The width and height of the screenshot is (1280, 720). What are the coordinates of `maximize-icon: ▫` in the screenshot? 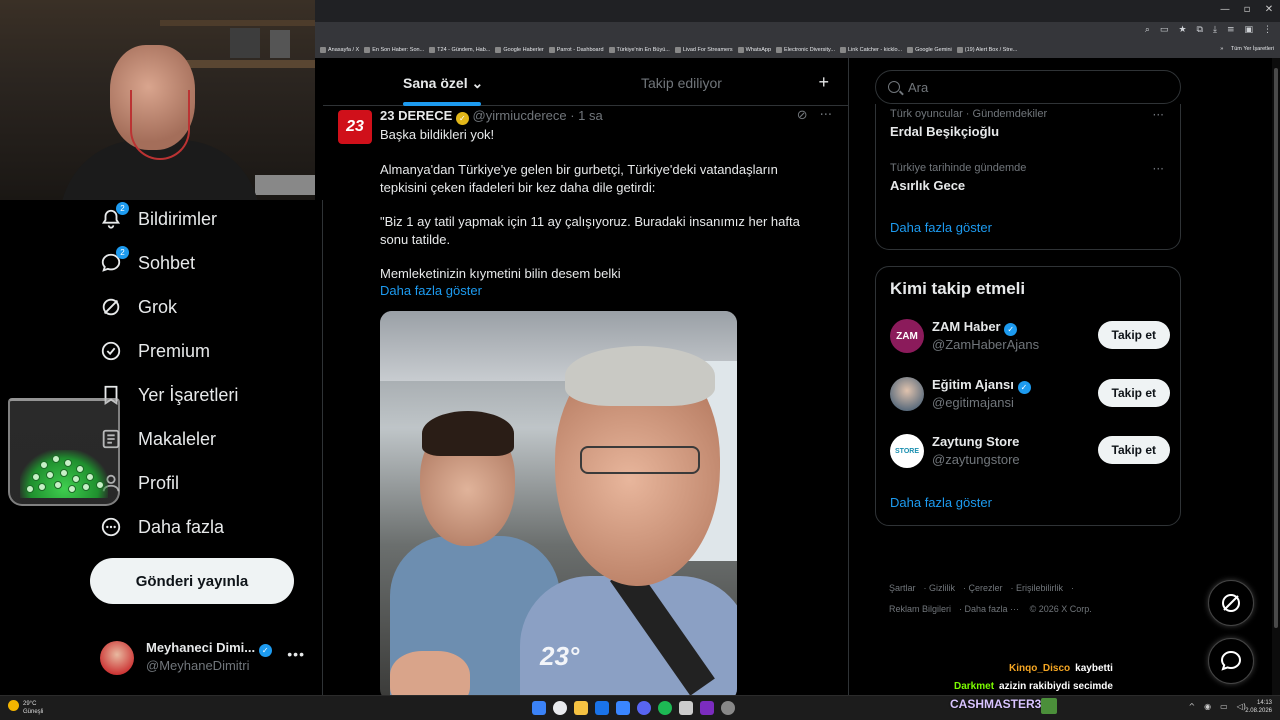 It's located at (1247, 10).